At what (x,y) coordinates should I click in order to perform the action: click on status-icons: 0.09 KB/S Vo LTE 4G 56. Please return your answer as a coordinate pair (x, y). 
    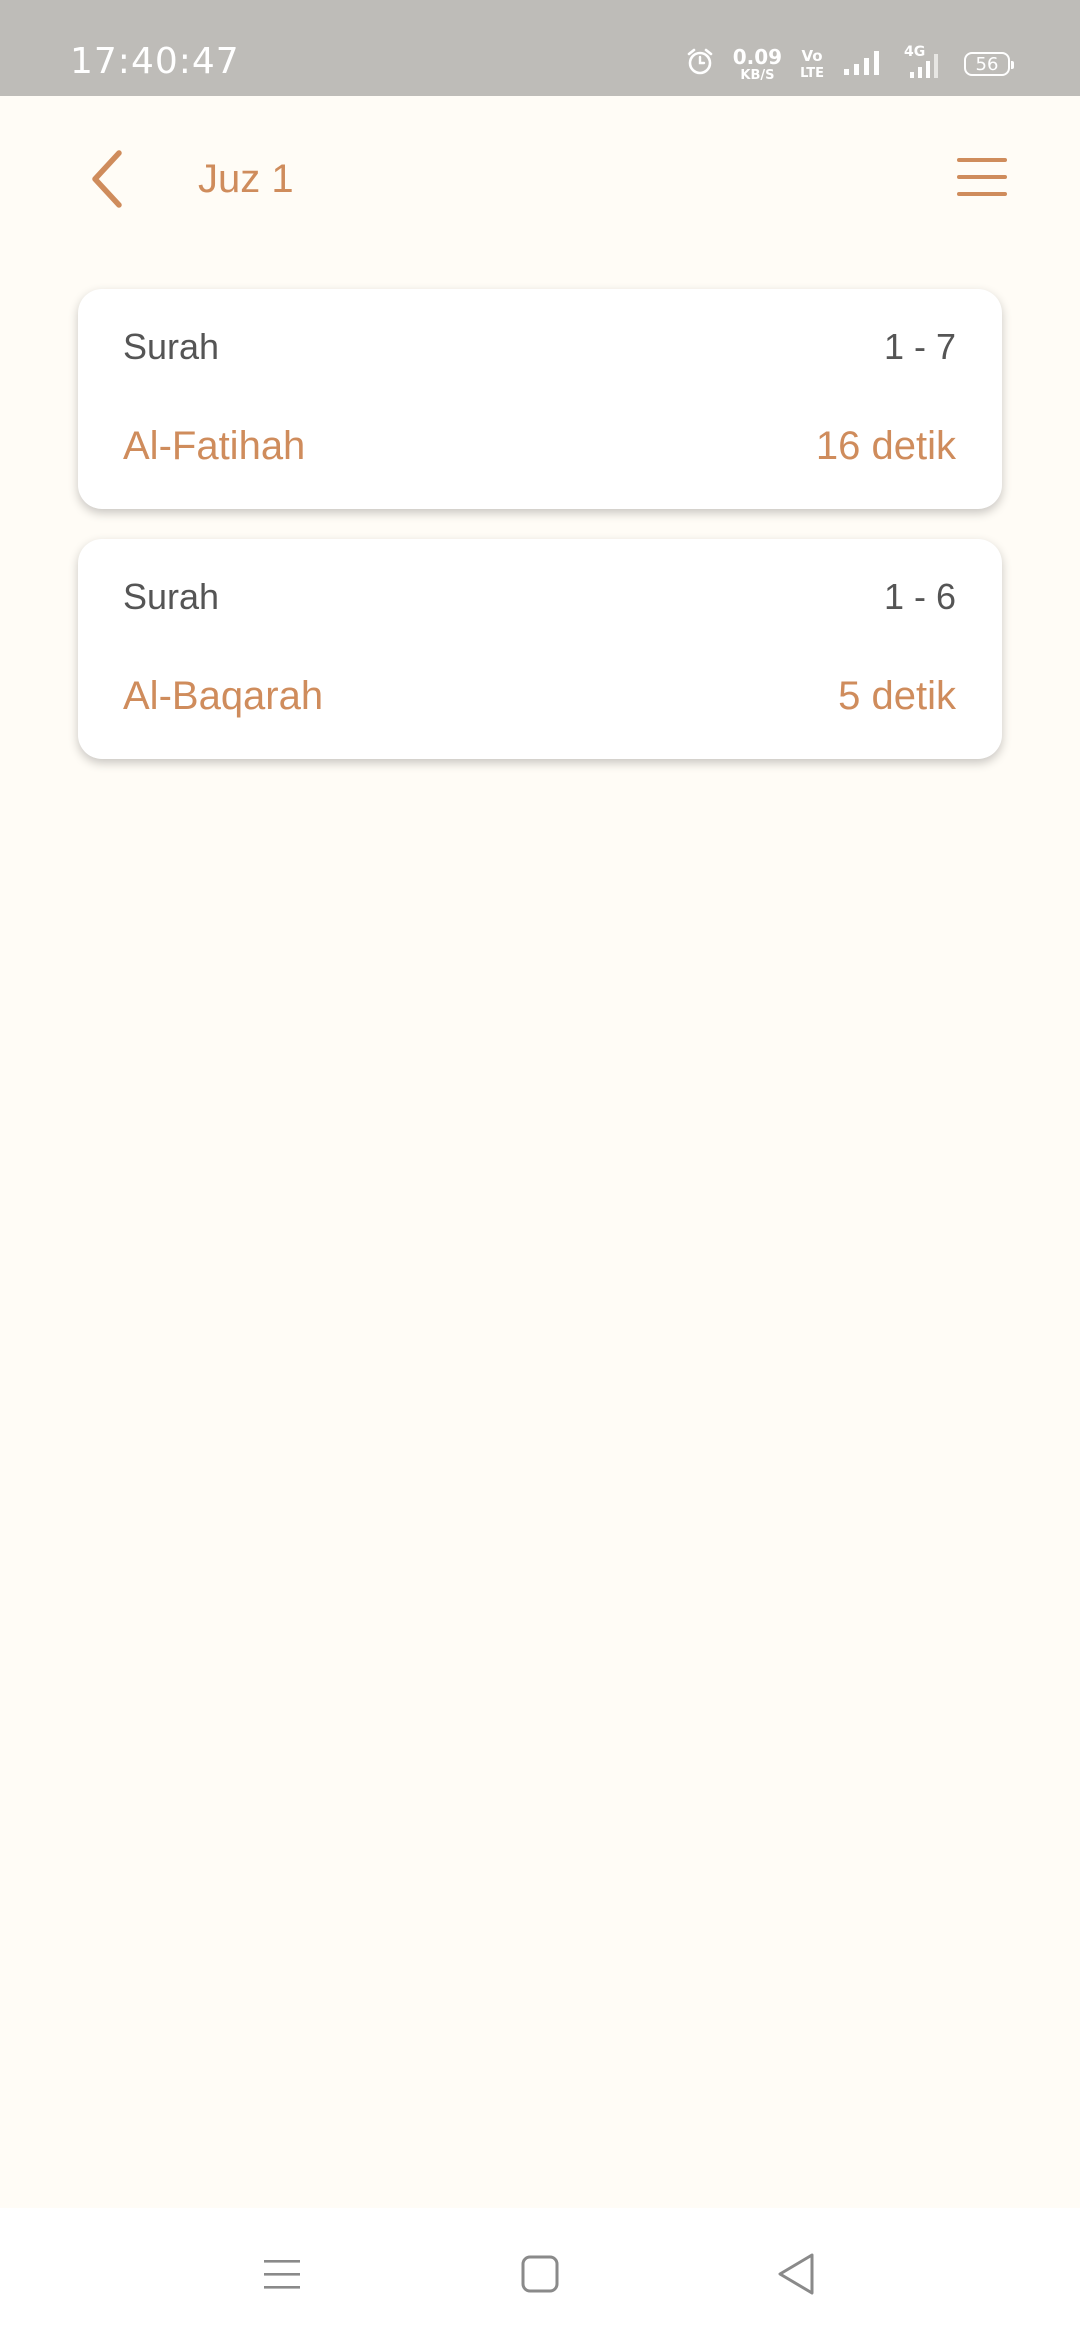
    Looking at the image, I should click on (849, 64).